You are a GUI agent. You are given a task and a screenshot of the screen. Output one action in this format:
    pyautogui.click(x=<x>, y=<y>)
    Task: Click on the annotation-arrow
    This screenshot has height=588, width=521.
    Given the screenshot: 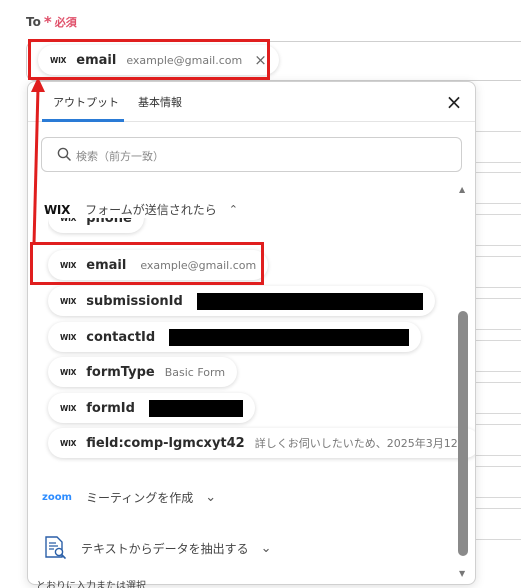 What is the action you would take?
    pyautogui.click(x=38, y=161)
    